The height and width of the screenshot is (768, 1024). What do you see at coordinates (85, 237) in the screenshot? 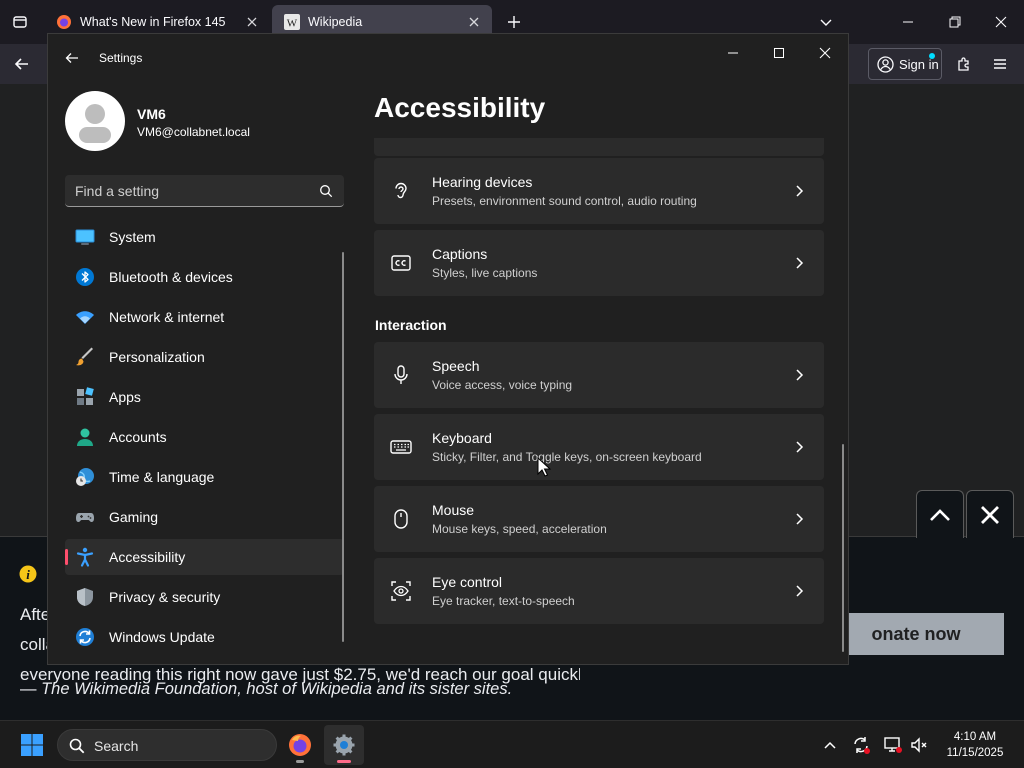
I see `system-icon` at bounding box center [85, 237].